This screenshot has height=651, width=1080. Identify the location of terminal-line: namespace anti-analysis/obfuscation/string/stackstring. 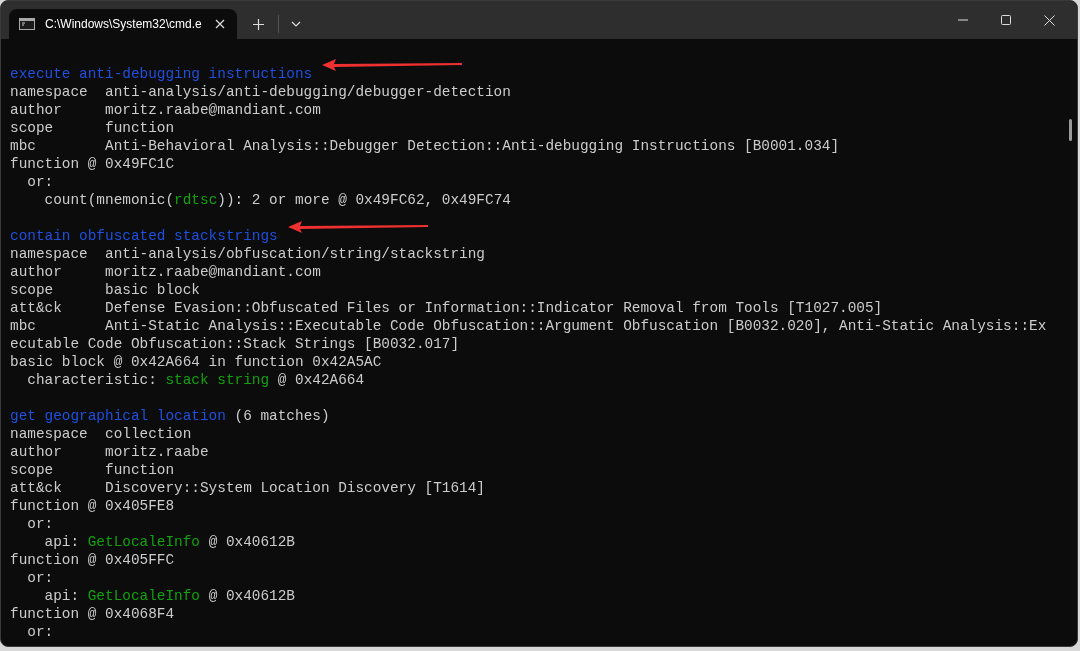
(247, 254).